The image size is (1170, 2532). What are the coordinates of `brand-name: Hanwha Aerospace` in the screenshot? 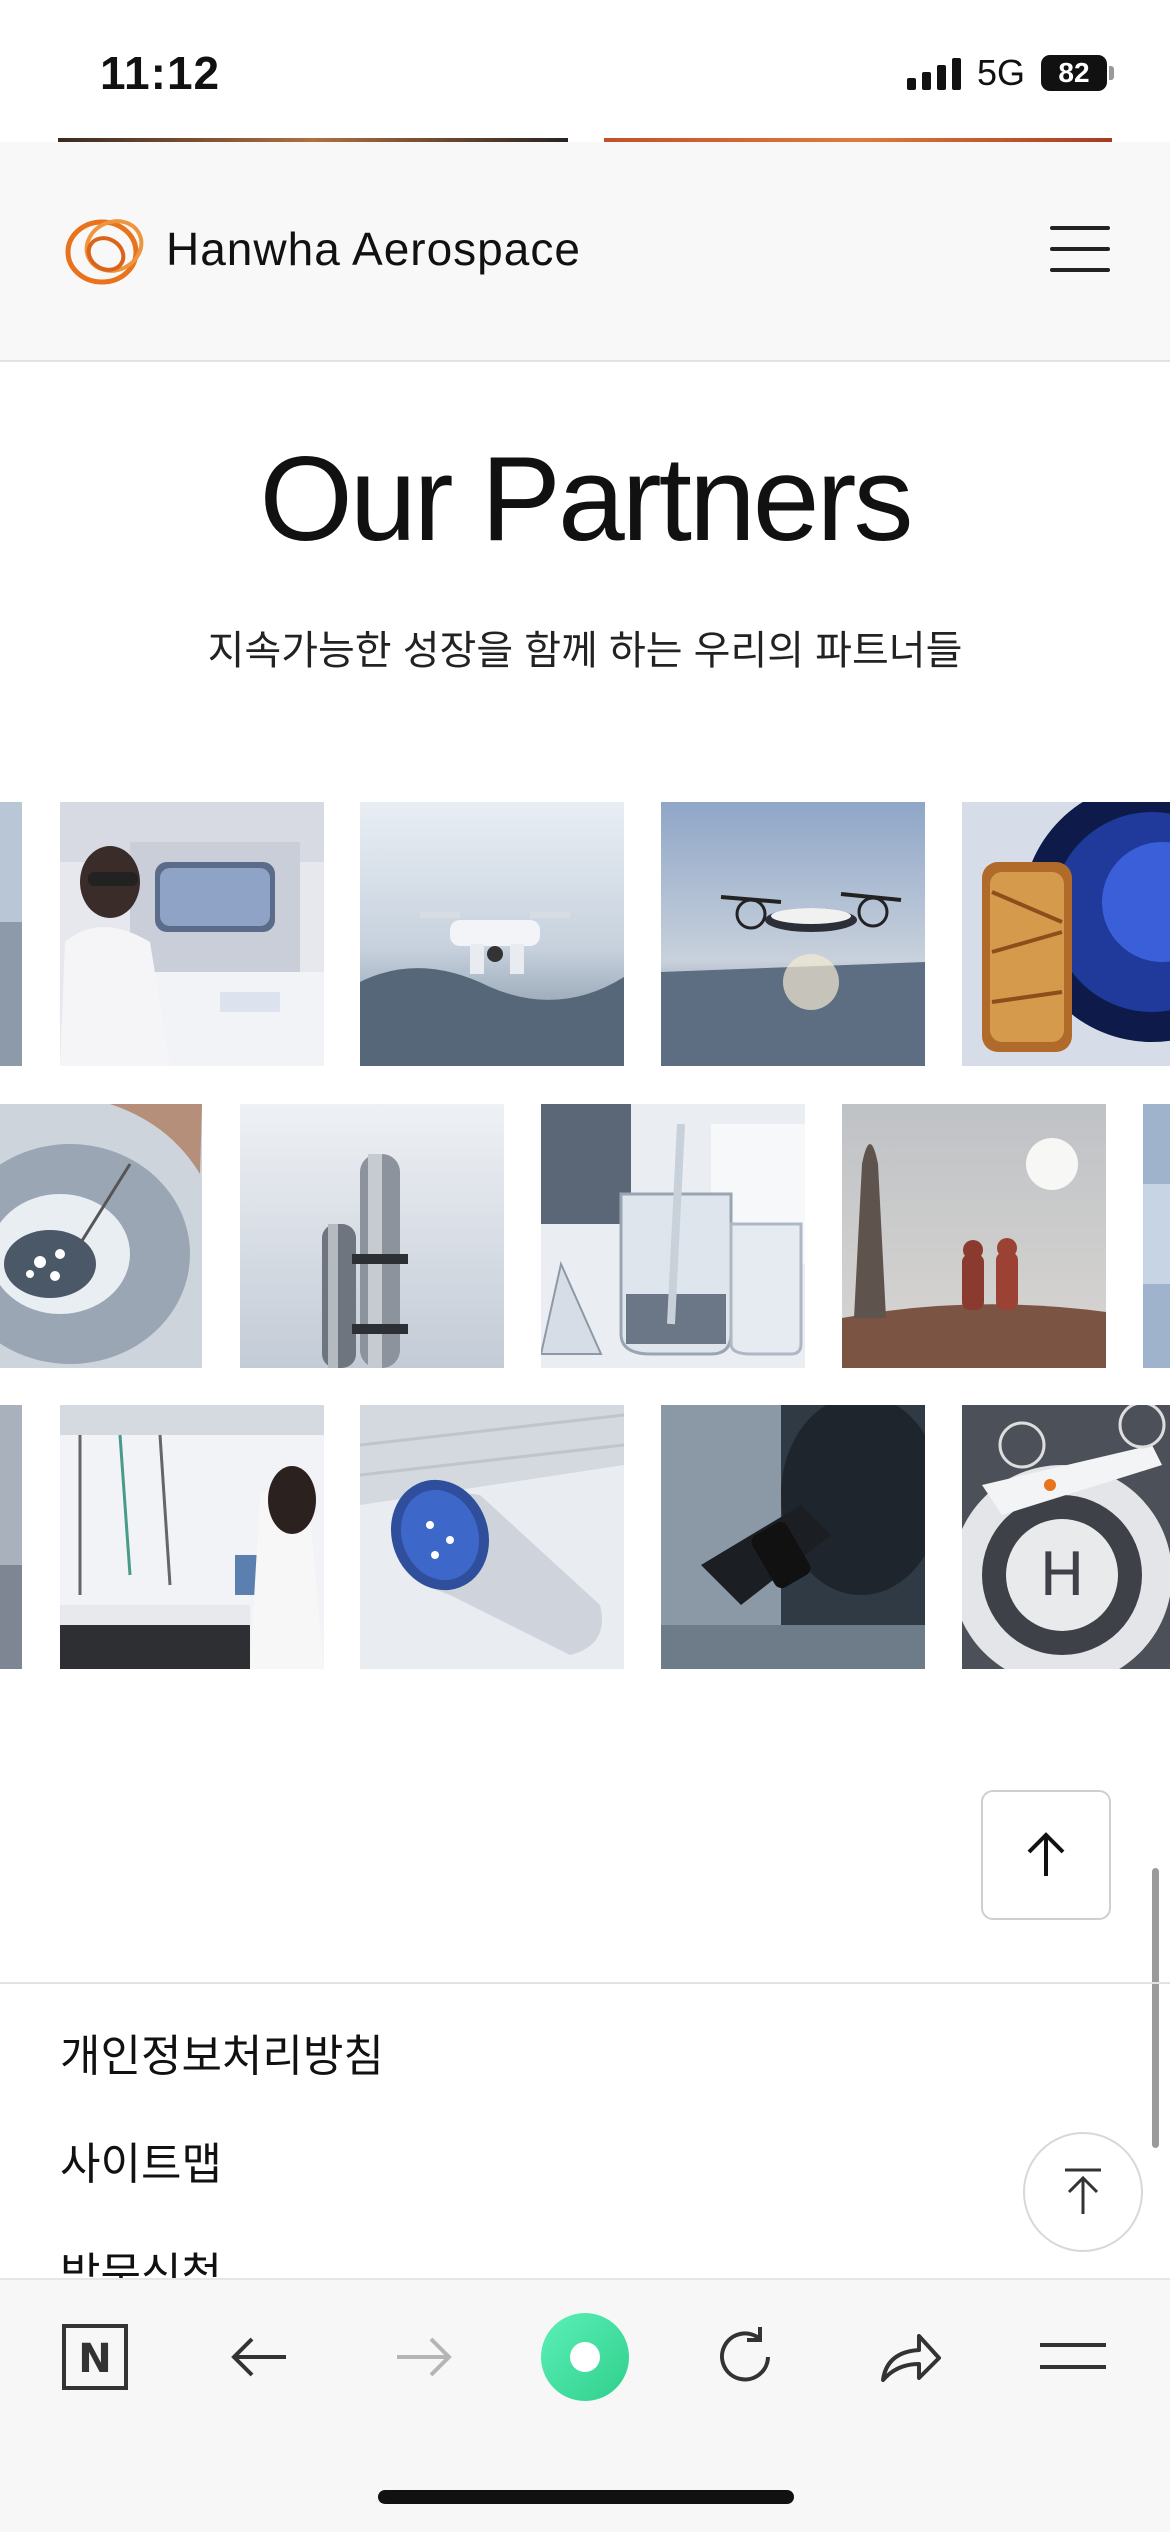 It's located at (373, 249).